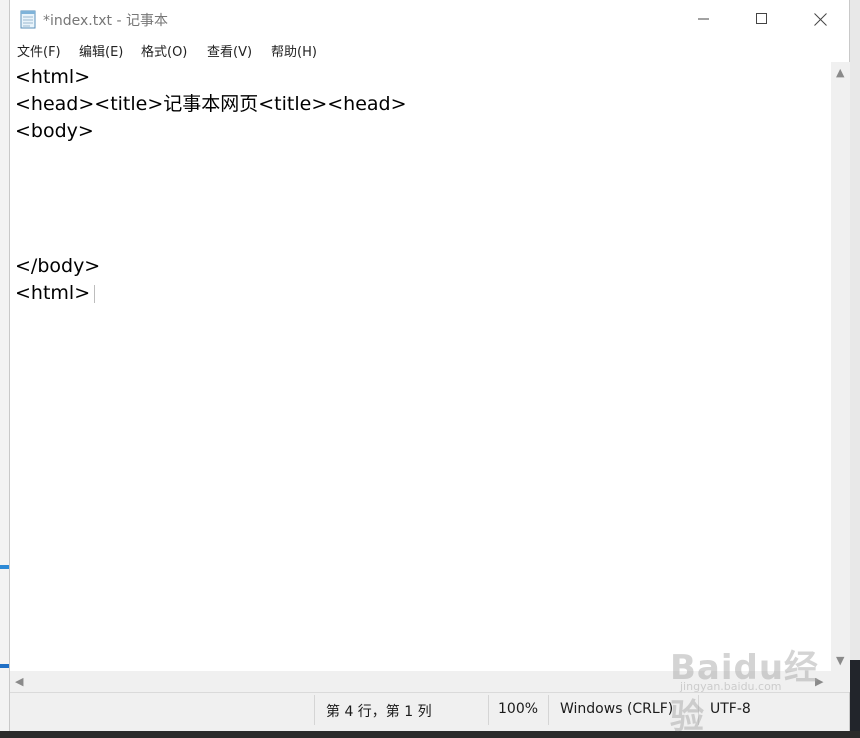 This screenshot has height=738, width=860. I want to click on menu-view: 查看(V), so click(229, 50).